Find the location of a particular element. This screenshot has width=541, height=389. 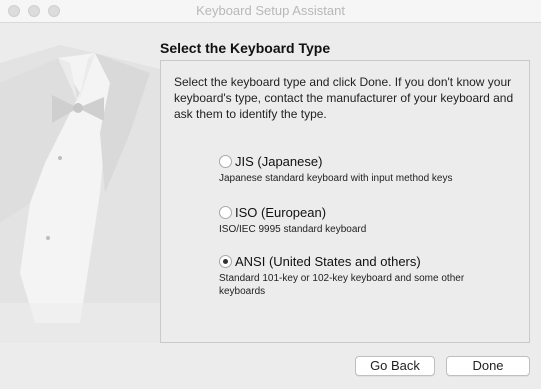

page-title: Select the Keyboard Type is located at coordinates (245, 48).